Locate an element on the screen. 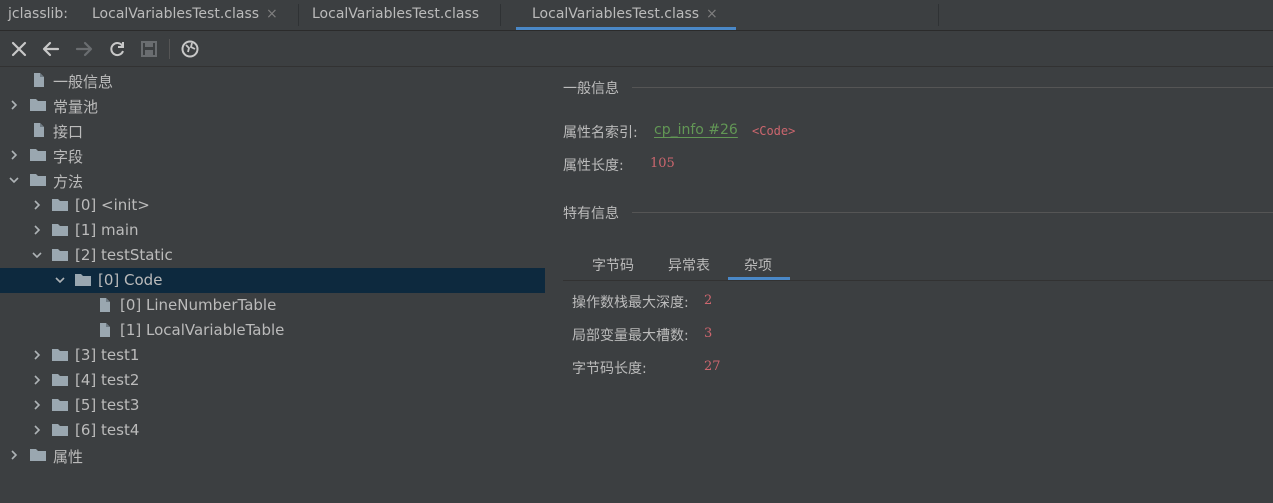 This screenshot has width=1273, height=503. tree-item-label: [5] test3 is located at coordinates (107, 405).